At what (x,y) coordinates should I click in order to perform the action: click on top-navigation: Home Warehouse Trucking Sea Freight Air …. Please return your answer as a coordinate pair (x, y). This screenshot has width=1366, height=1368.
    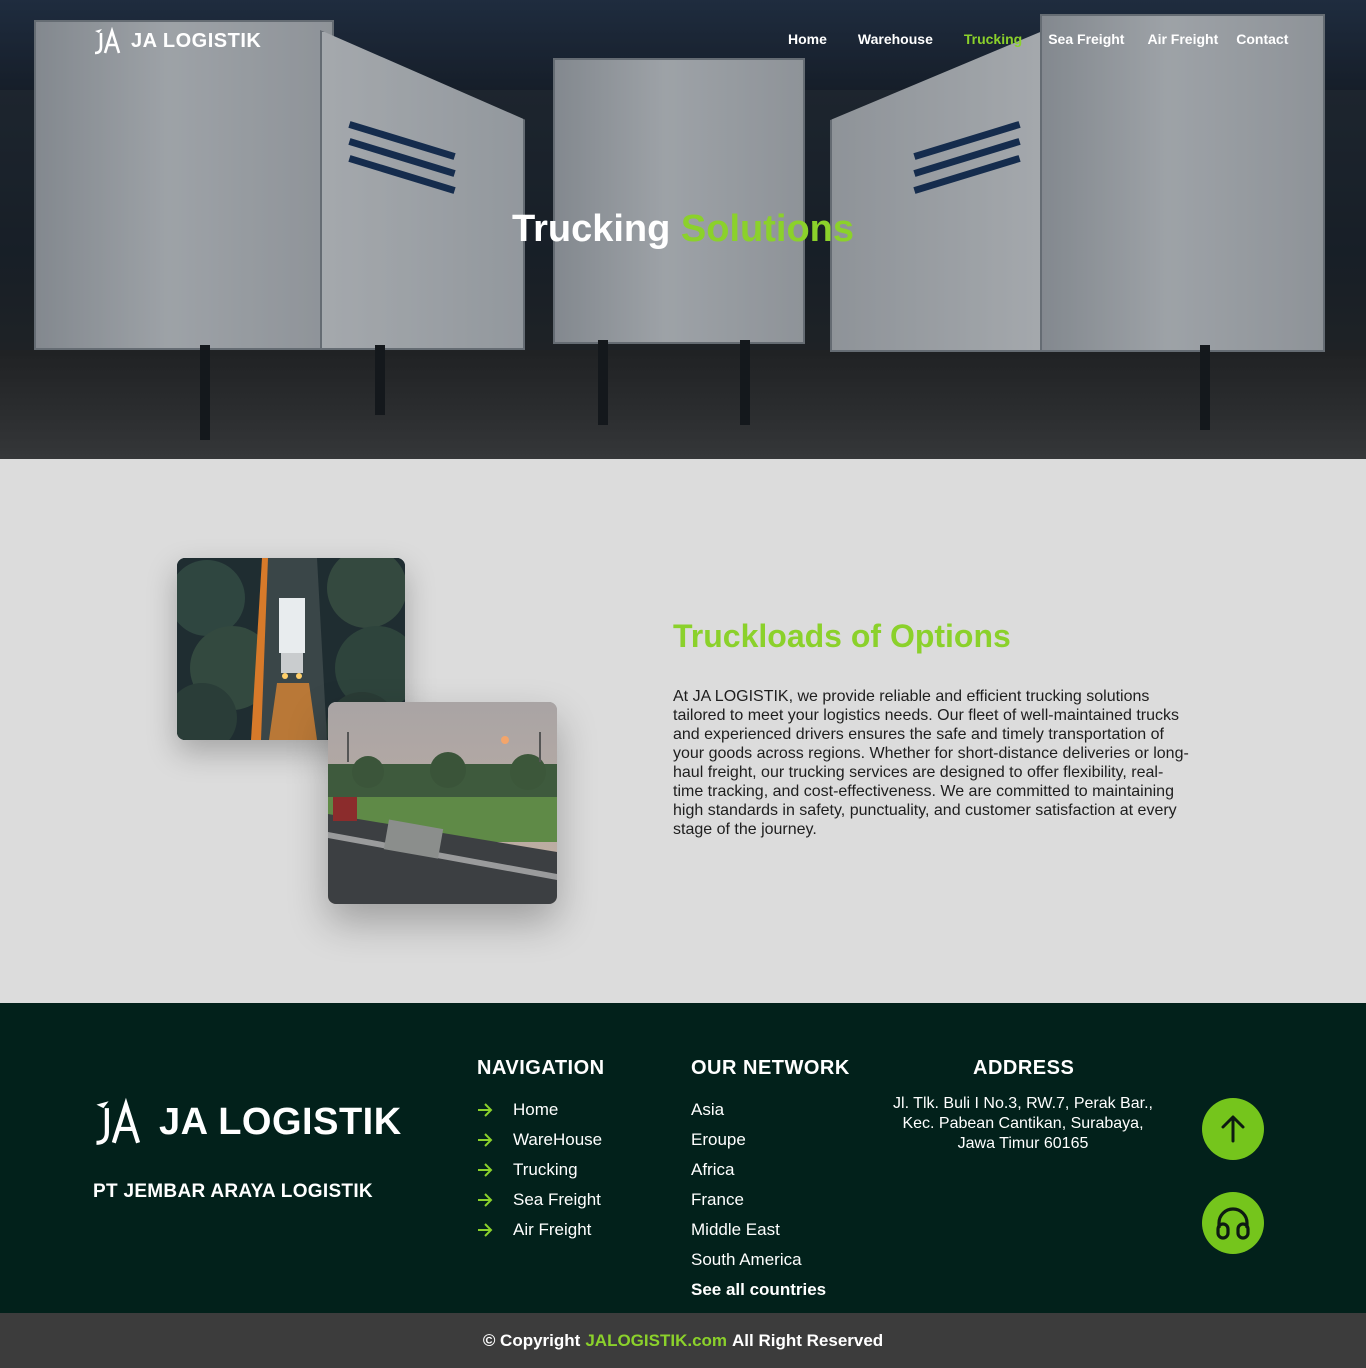
    Looking at the image, I should click on (1029, 39).